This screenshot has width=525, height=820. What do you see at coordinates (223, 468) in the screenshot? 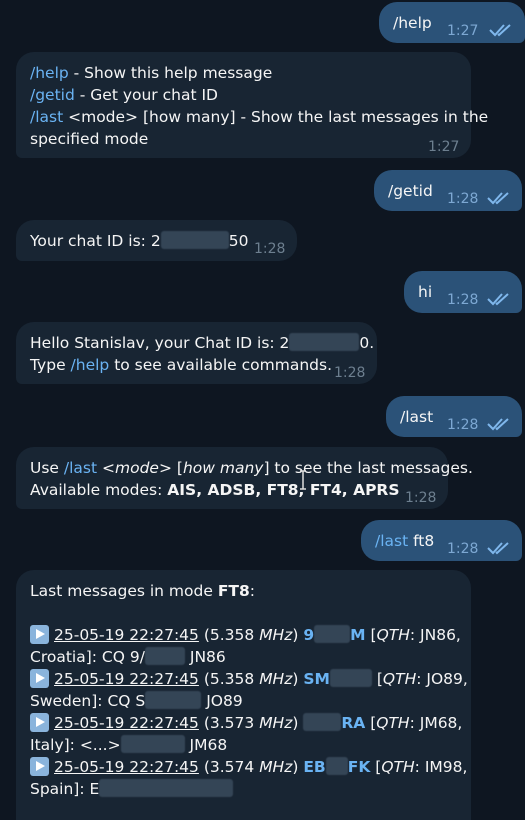
I see `usage-how-many: how many` at bounding box center [223, 468].